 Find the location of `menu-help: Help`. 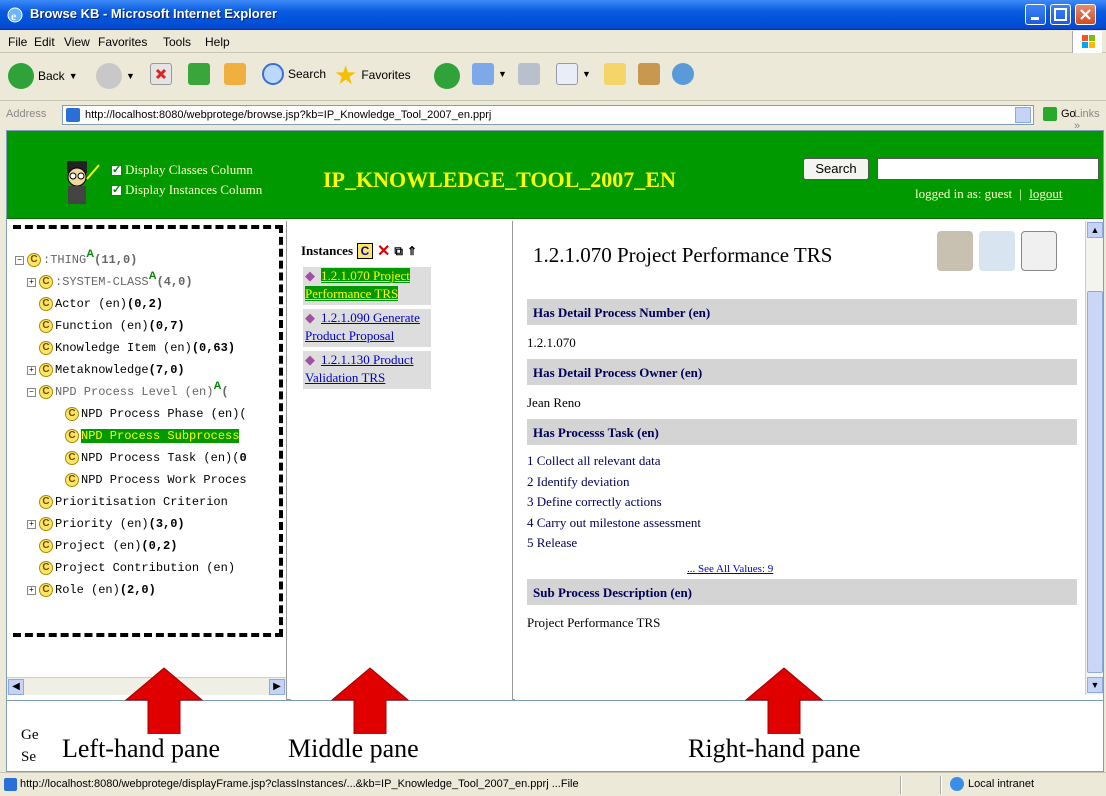

menu-help: Help is located at coordinates (217, 42).